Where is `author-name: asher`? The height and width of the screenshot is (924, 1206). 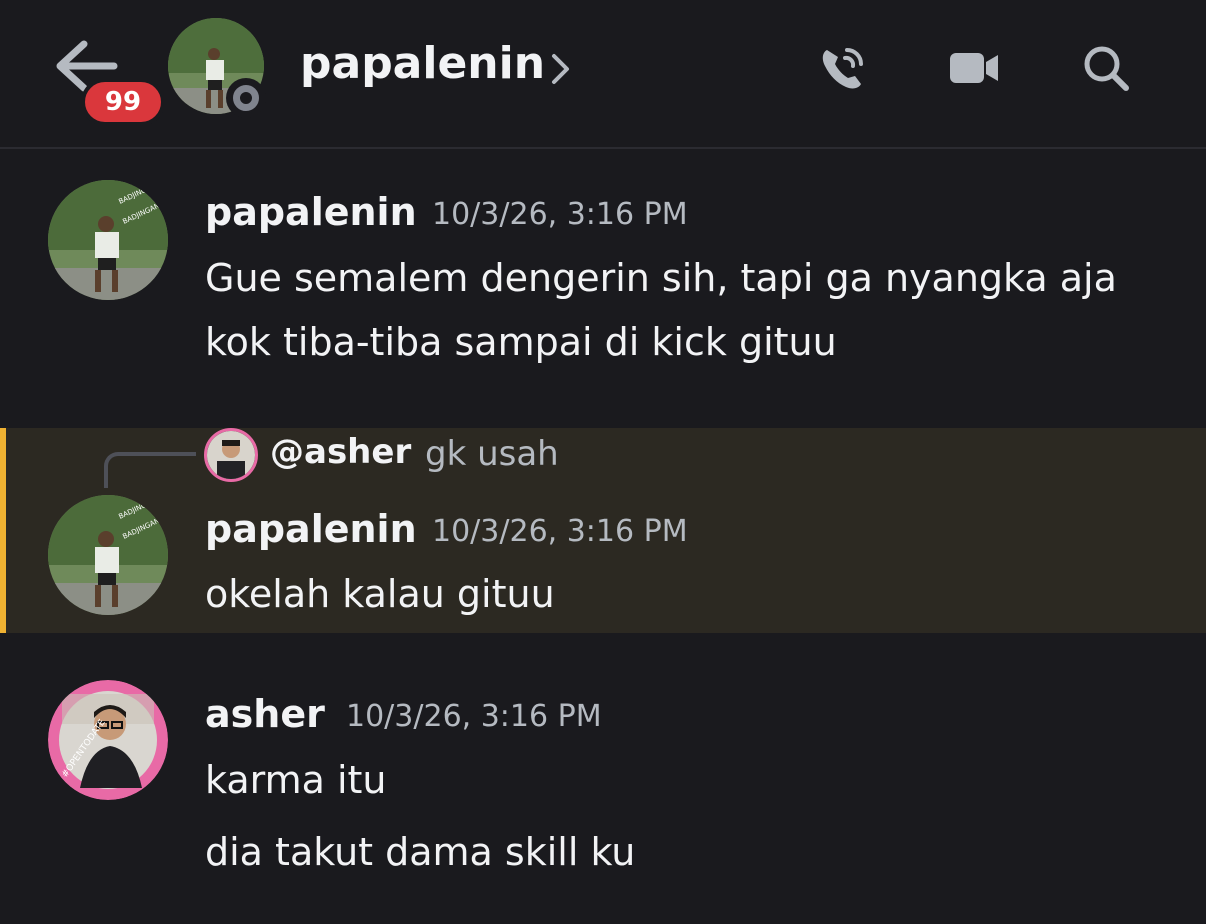
author-name: asher is located at coordinates (265, 714).